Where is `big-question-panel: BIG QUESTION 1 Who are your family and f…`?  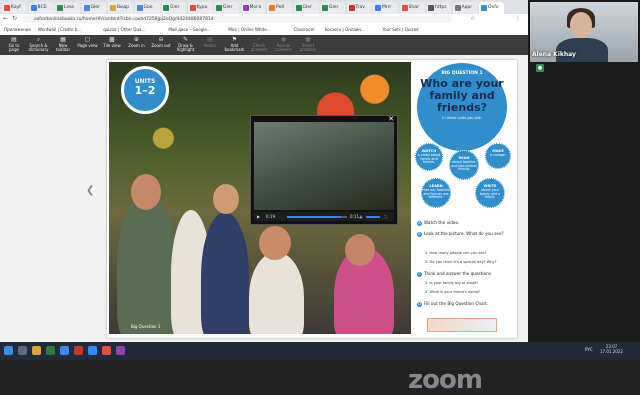 big-question-panel: BIG QUESTION 1 Who are your family and f… is located at coordinates (465, 199).